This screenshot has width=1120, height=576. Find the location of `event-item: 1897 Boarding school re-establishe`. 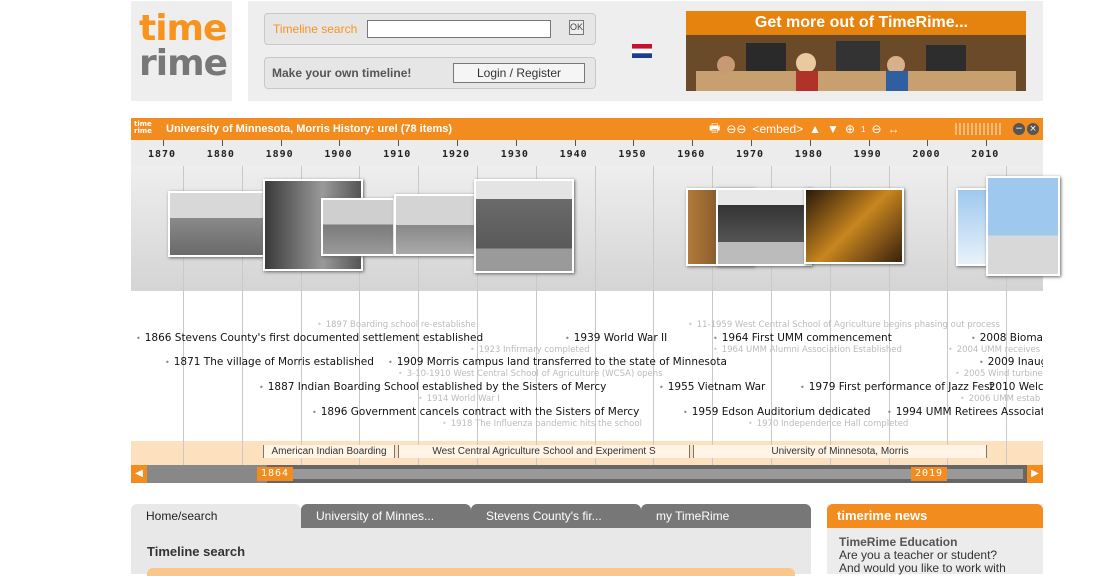

event-item: 1897 Boarding school re-establishe is located at coordinates (396, 325).